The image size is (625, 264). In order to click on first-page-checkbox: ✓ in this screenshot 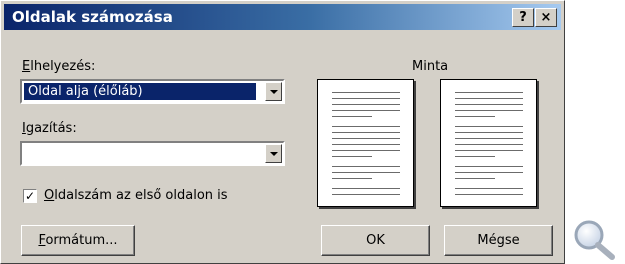, I will do `click(30, 196)`.